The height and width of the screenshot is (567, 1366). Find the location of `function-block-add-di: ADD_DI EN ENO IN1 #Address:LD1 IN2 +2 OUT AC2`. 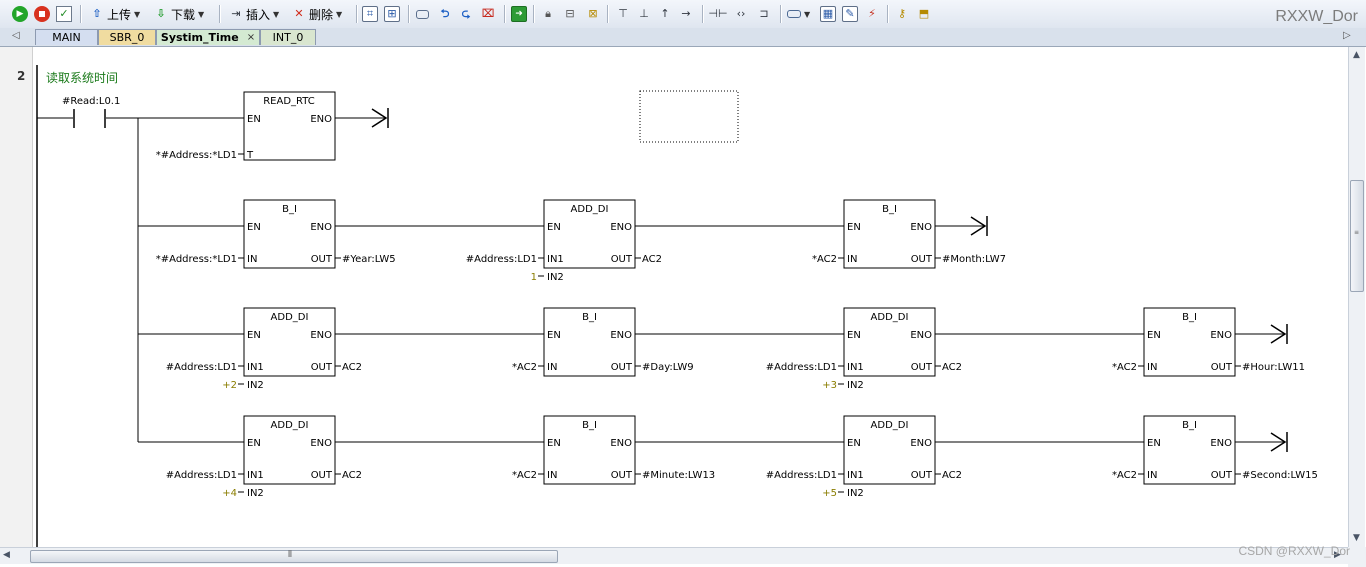

function-block-add-di: ADD_DI EN ENO IN1 #Address:LD1 IN2 +2 OUT AC2 is located at coordinates (264, 349).